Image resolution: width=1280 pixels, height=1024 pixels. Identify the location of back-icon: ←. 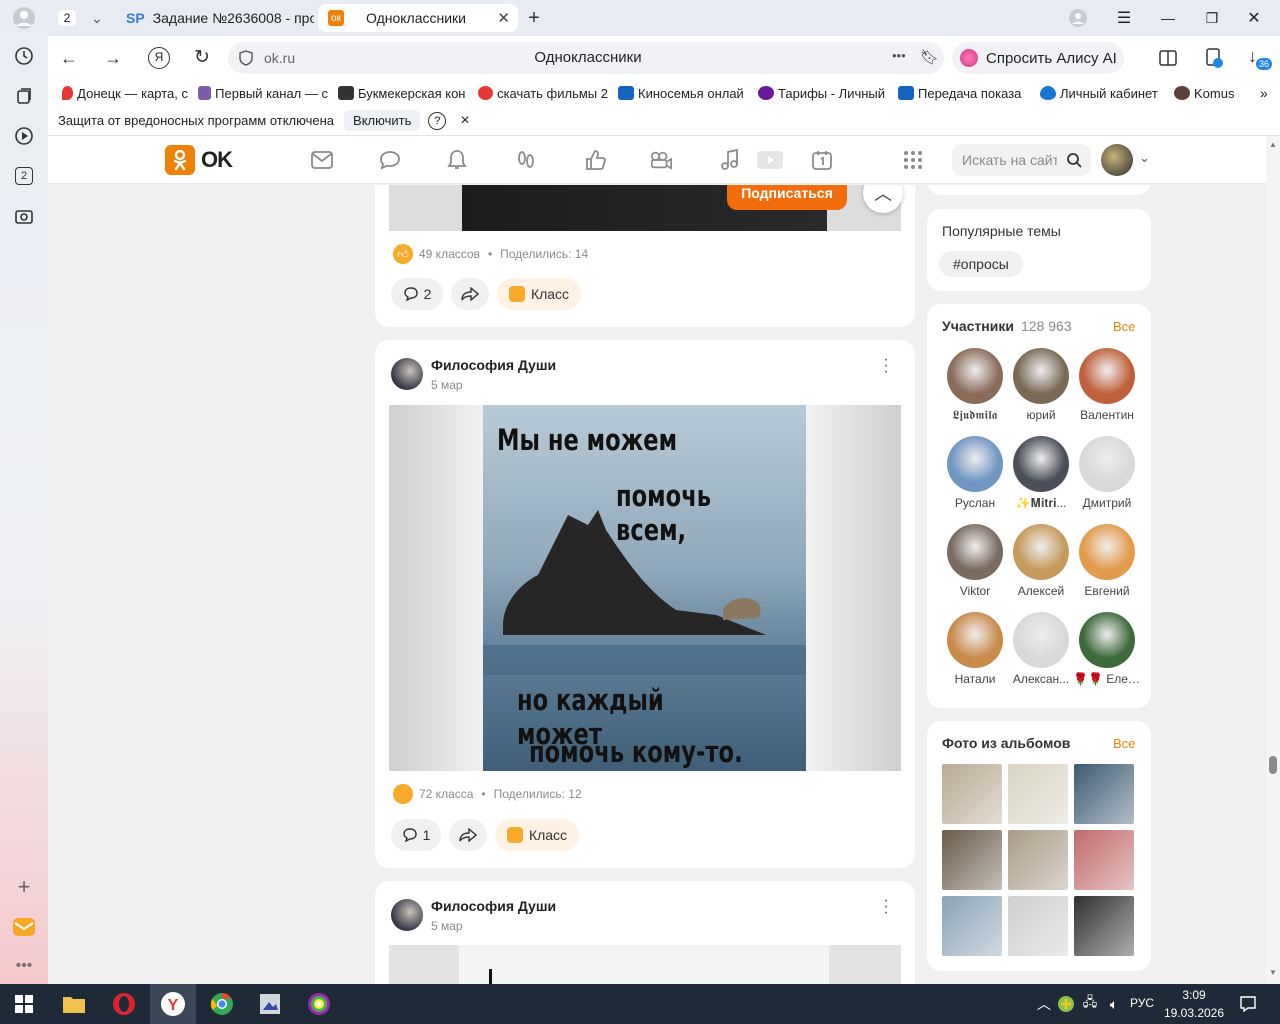
(69, 58).